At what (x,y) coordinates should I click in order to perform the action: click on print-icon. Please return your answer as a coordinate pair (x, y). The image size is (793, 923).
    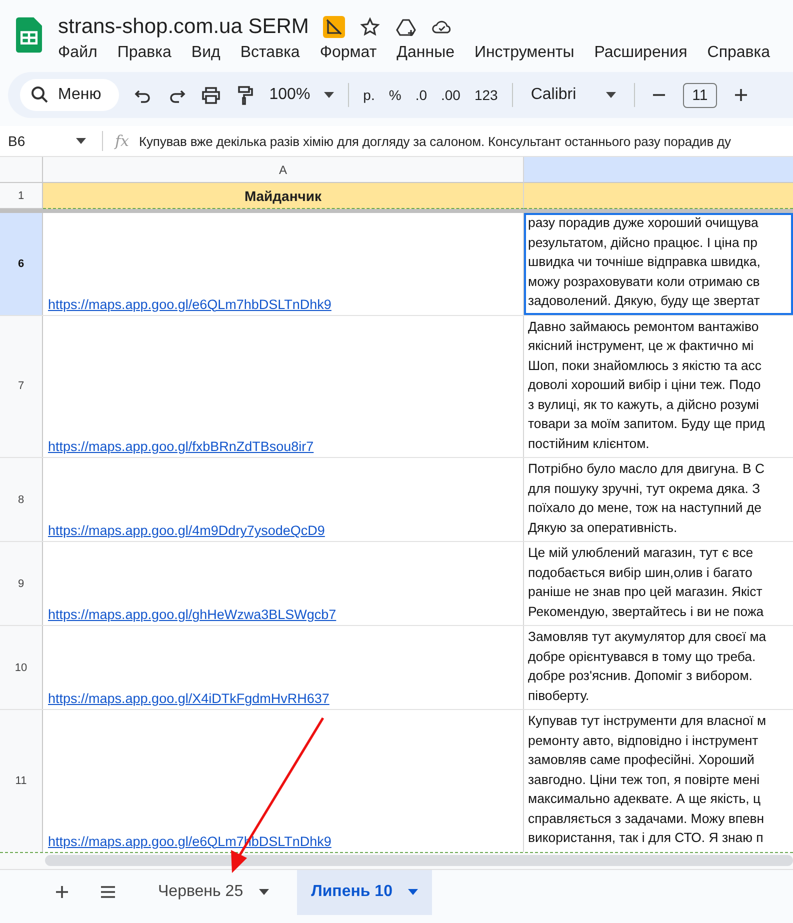
    Looking at the image, I should click on (211, 95).